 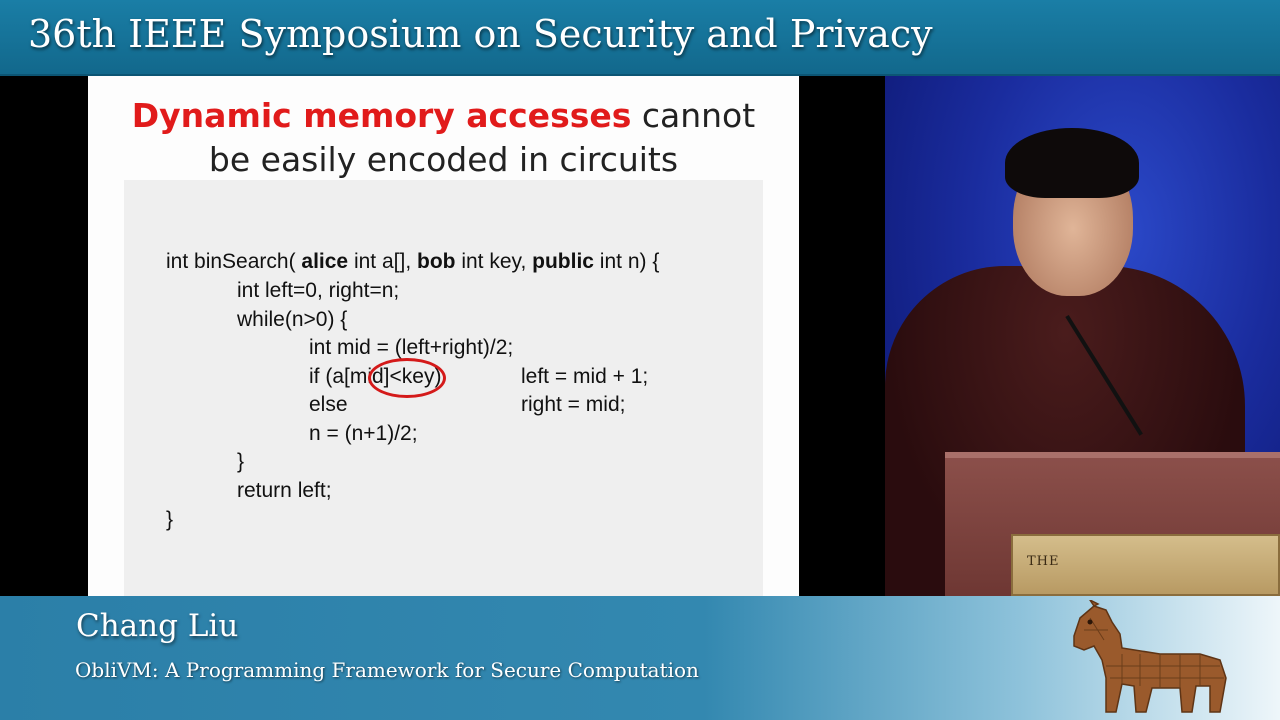 I want to click on red-highlight-circle, so click(x=407, y=378).